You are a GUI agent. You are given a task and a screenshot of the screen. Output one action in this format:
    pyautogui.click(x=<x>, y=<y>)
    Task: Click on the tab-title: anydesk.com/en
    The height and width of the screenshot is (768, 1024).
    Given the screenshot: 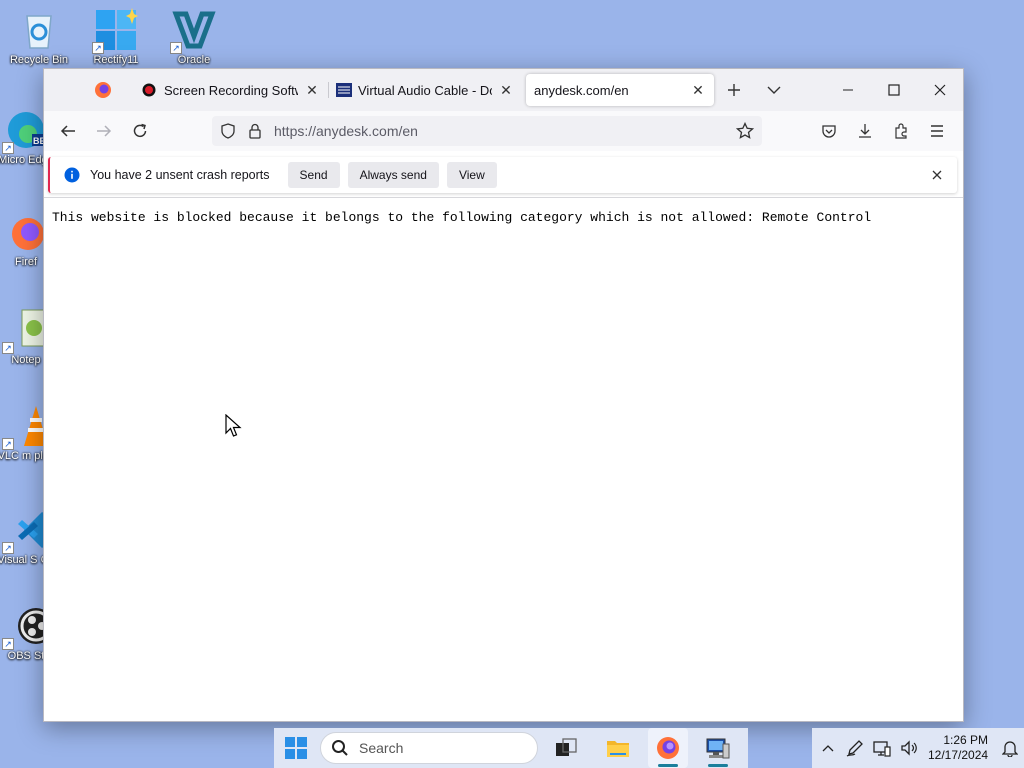 What is the action you would take?
    pyautogui.click(x=581, y=90)
    